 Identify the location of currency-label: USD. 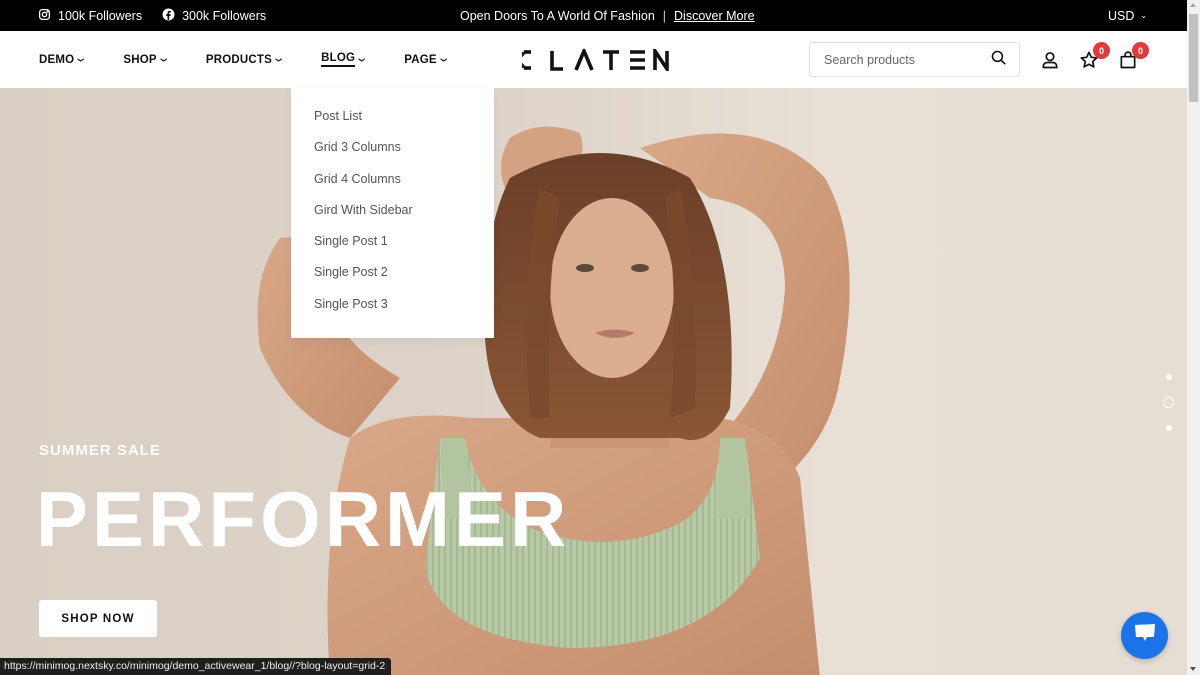
(1121, 15).